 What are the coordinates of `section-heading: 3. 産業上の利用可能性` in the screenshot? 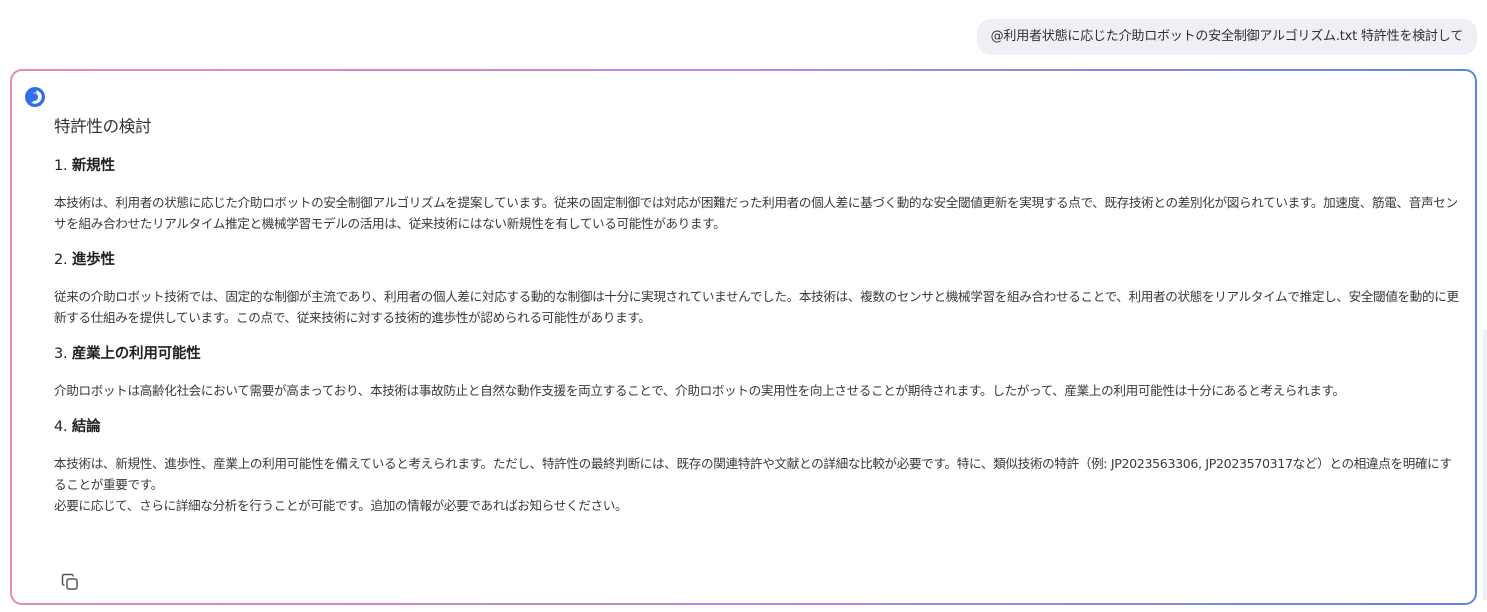 It's located at (759, 354).